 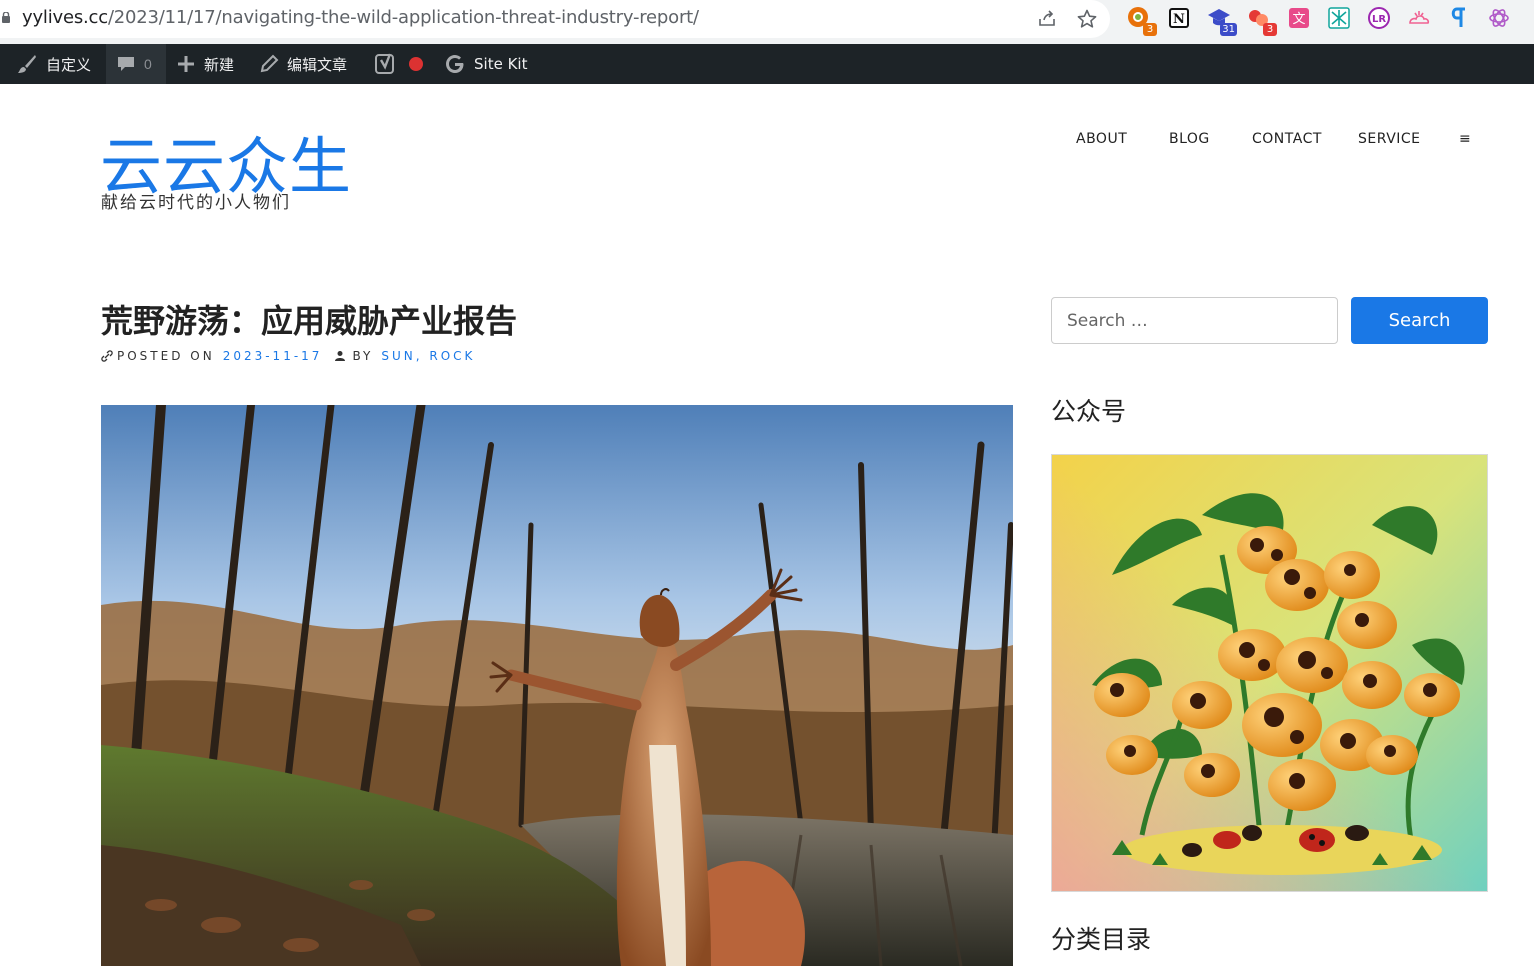 I want to click on search-input, so click(x=1194, y=320).